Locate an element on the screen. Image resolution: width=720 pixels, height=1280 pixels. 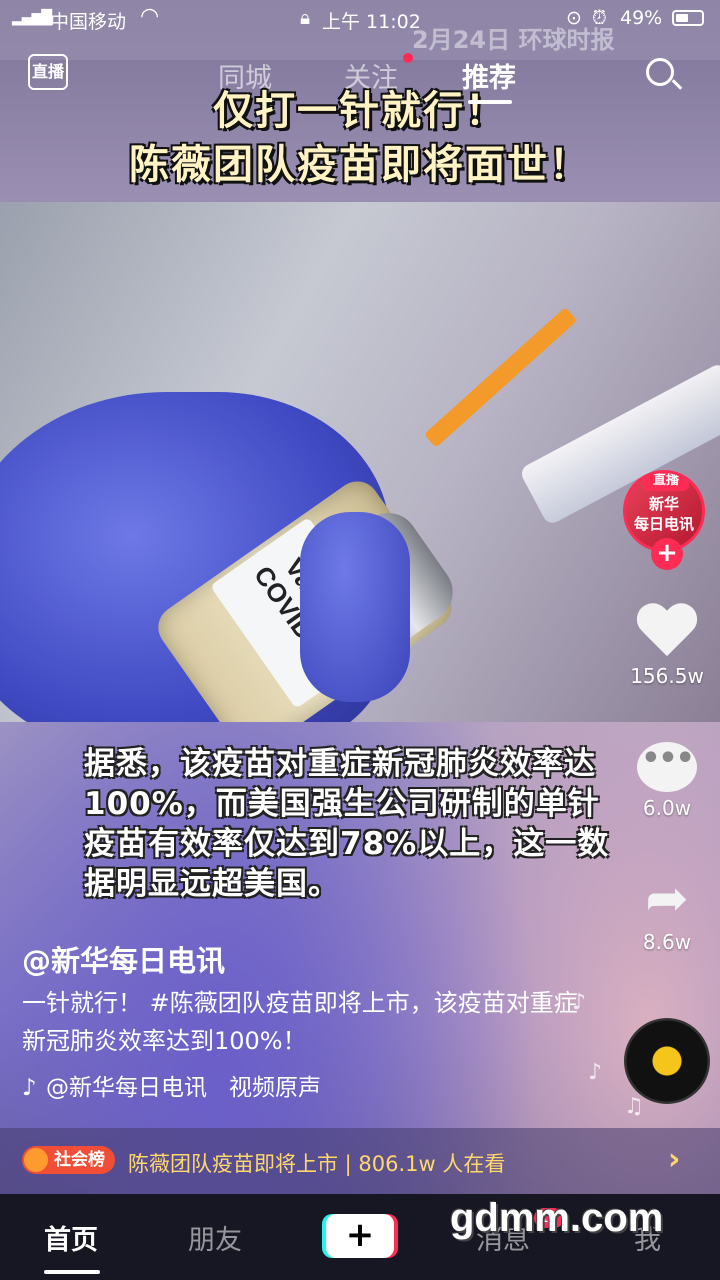
hot-list-badge-label: 社会榜 is located at coordinates (79, 1160).